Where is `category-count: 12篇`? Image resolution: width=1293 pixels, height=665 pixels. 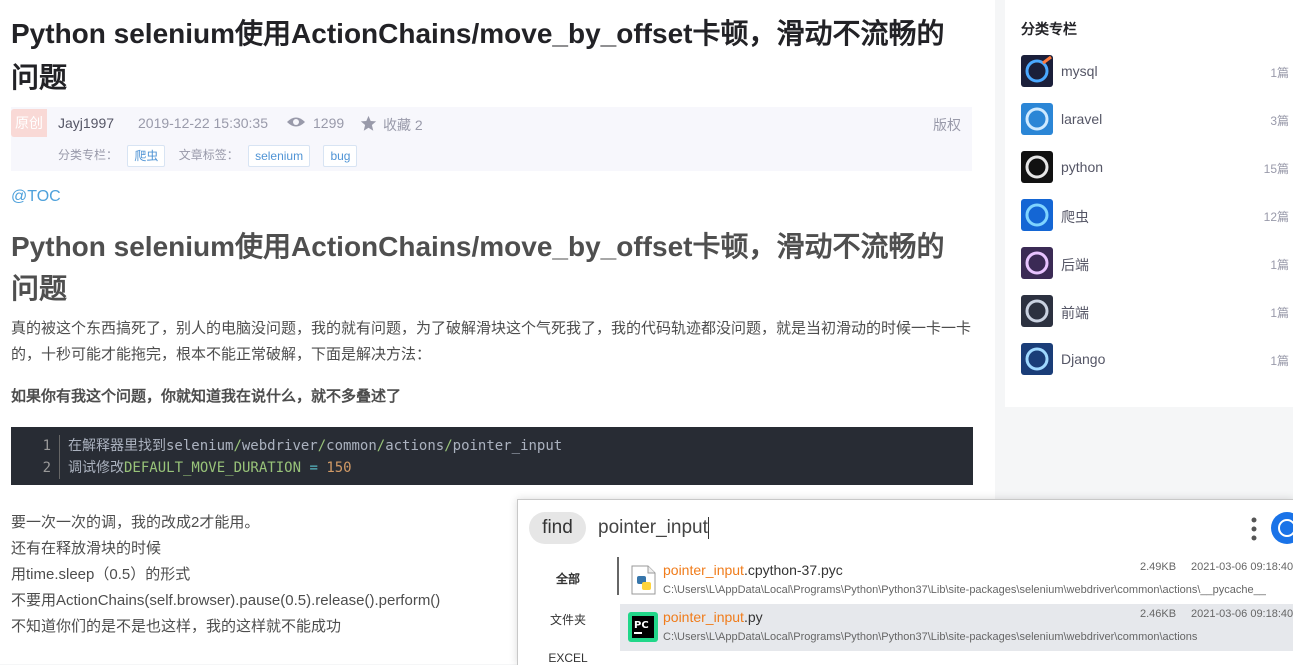 category-count: 12篇 is located at coordinates (1276, 217).